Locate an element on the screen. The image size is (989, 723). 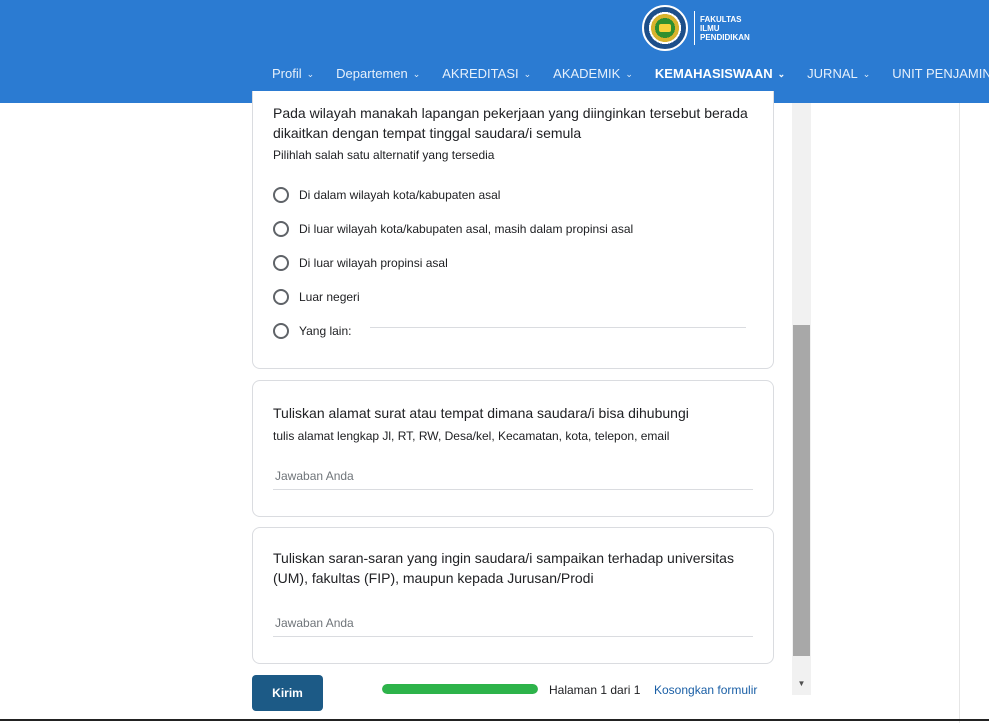
other-text-input is located at coordinates (558, 327).